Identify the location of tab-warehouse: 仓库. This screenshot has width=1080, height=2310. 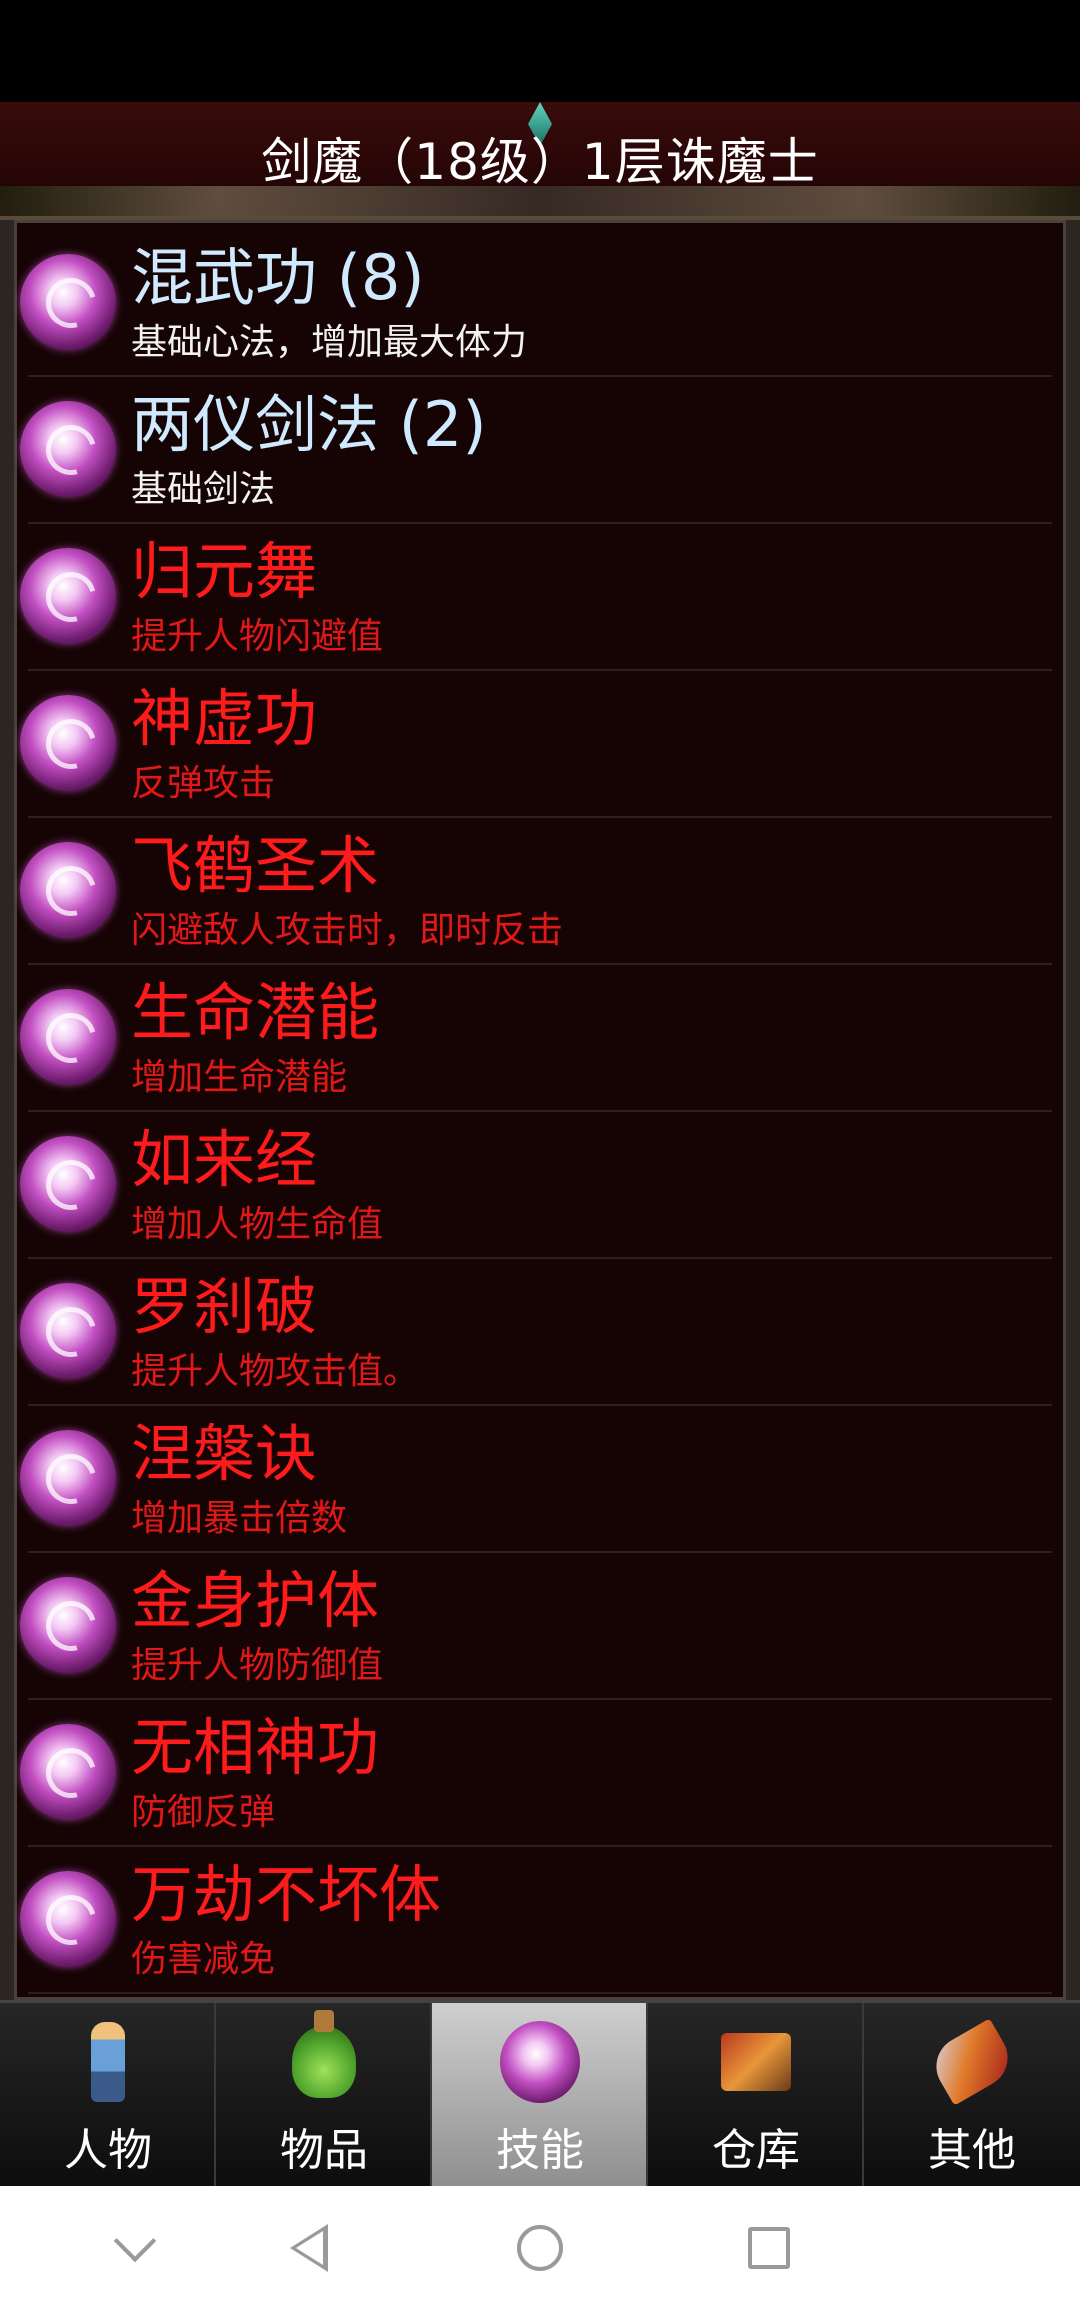
(756, 2094).